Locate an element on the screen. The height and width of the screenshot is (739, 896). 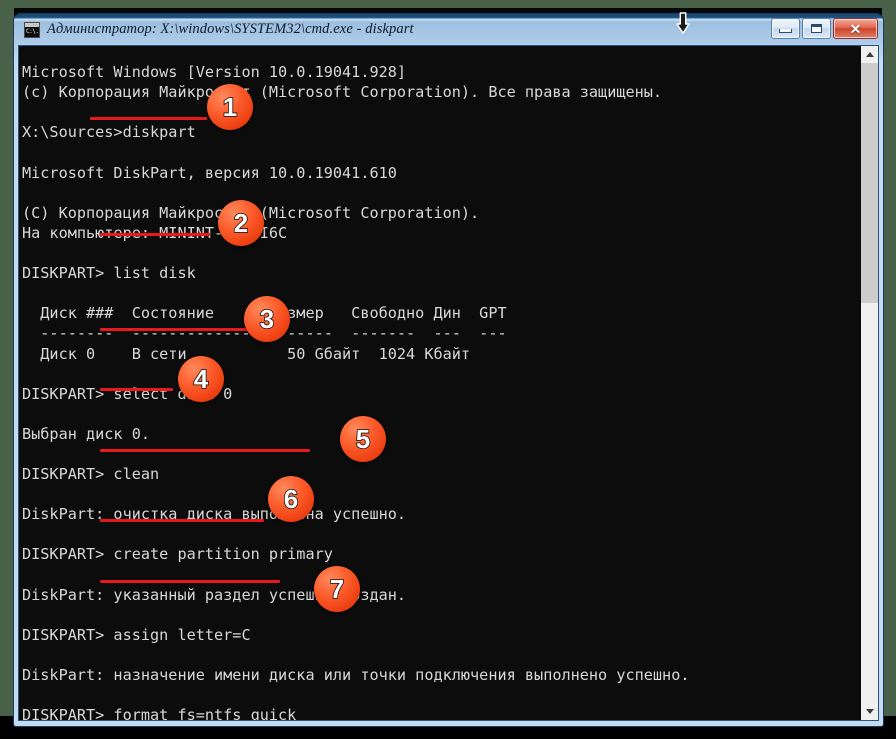
scroll-down-button is located at coordinates (869, 711).